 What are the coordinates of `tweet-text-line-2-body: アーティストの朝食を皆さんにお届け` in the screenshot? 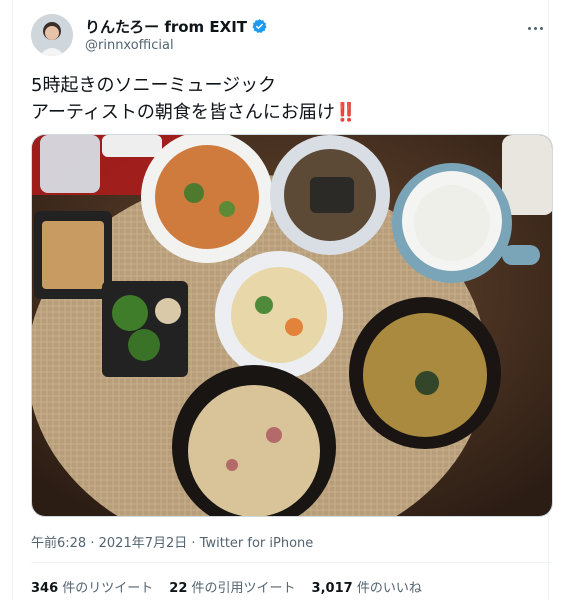 It's located at (183, 112).